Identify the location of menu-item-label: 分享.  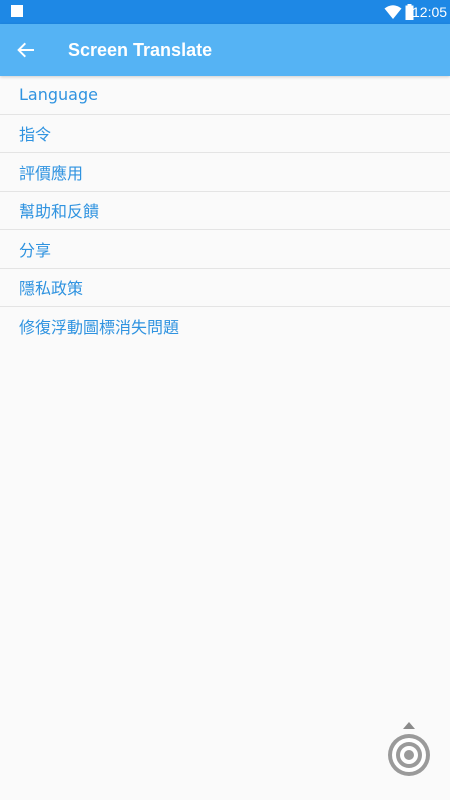
(35, 250).